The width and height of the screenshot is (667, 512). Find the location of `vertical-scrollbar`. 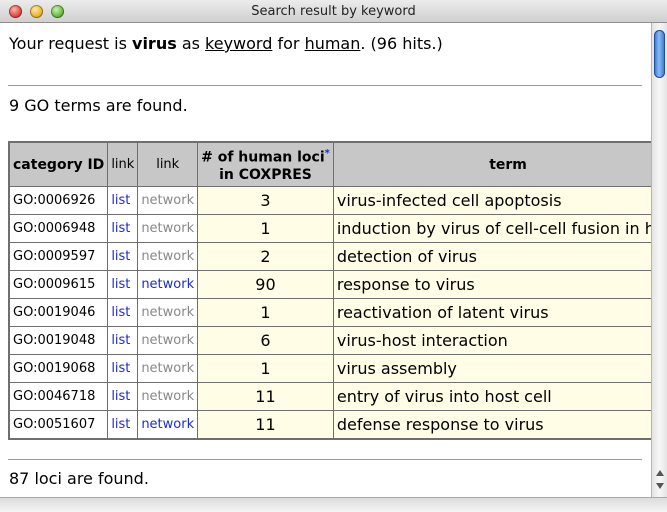

vertical-scrollbar is located at coordinates (659, 260).